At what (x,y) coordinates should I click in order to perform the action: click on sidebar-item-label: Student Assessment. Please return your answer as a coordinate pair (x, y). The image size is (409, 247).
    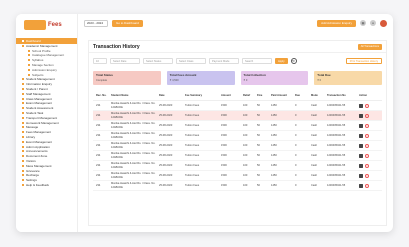
    Looking at the image, I should click on (40, 108).